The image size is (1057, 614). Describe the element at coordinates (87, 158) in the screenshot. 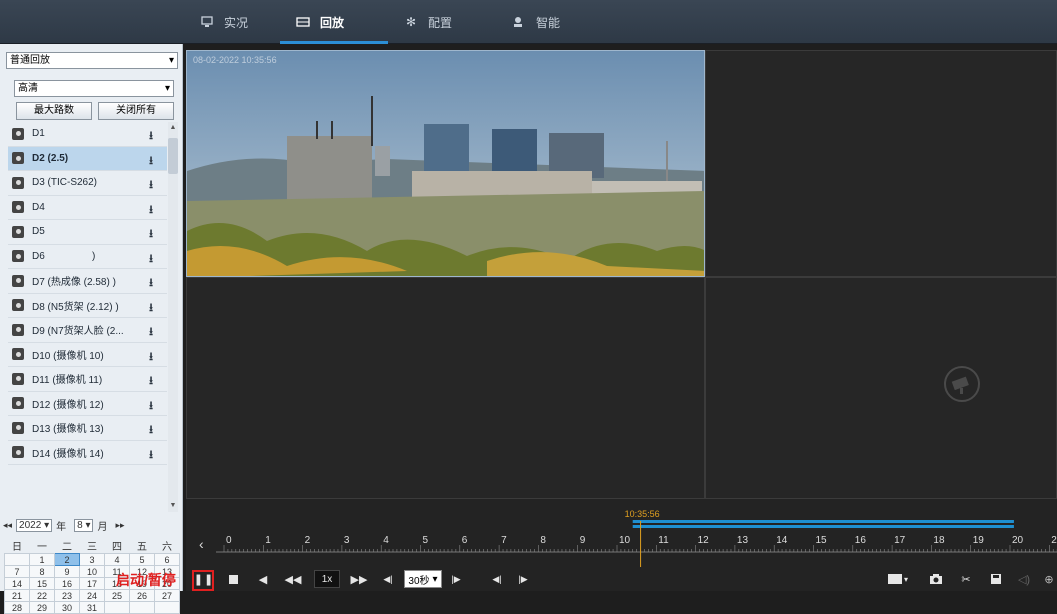

I see `camera-row: D2 (2.5) ⭳` at that location.